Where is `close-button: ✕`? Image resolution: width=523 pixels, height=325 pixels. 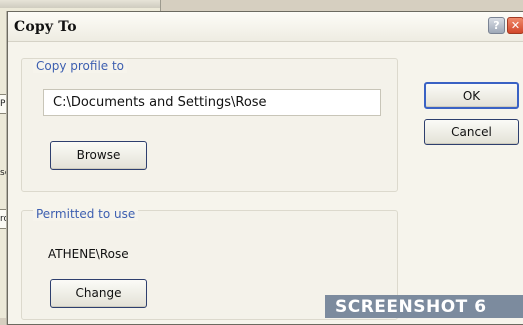
close-button: ✕ is located at coordinates (515, 25).